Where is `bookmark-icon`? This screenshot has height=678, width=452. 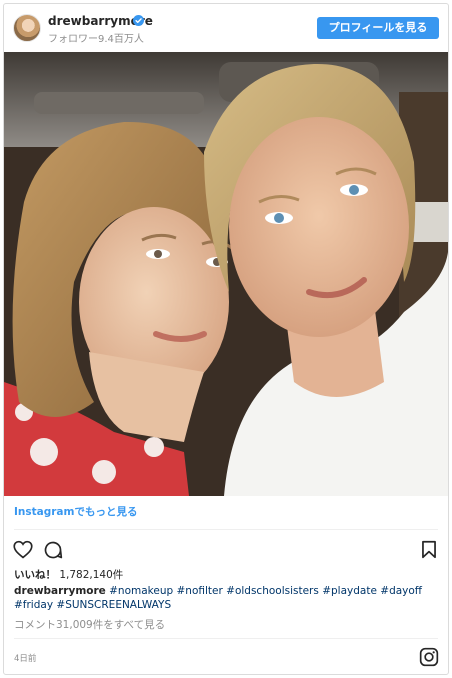
bookmark-icon is located at coordinates (429, 549).